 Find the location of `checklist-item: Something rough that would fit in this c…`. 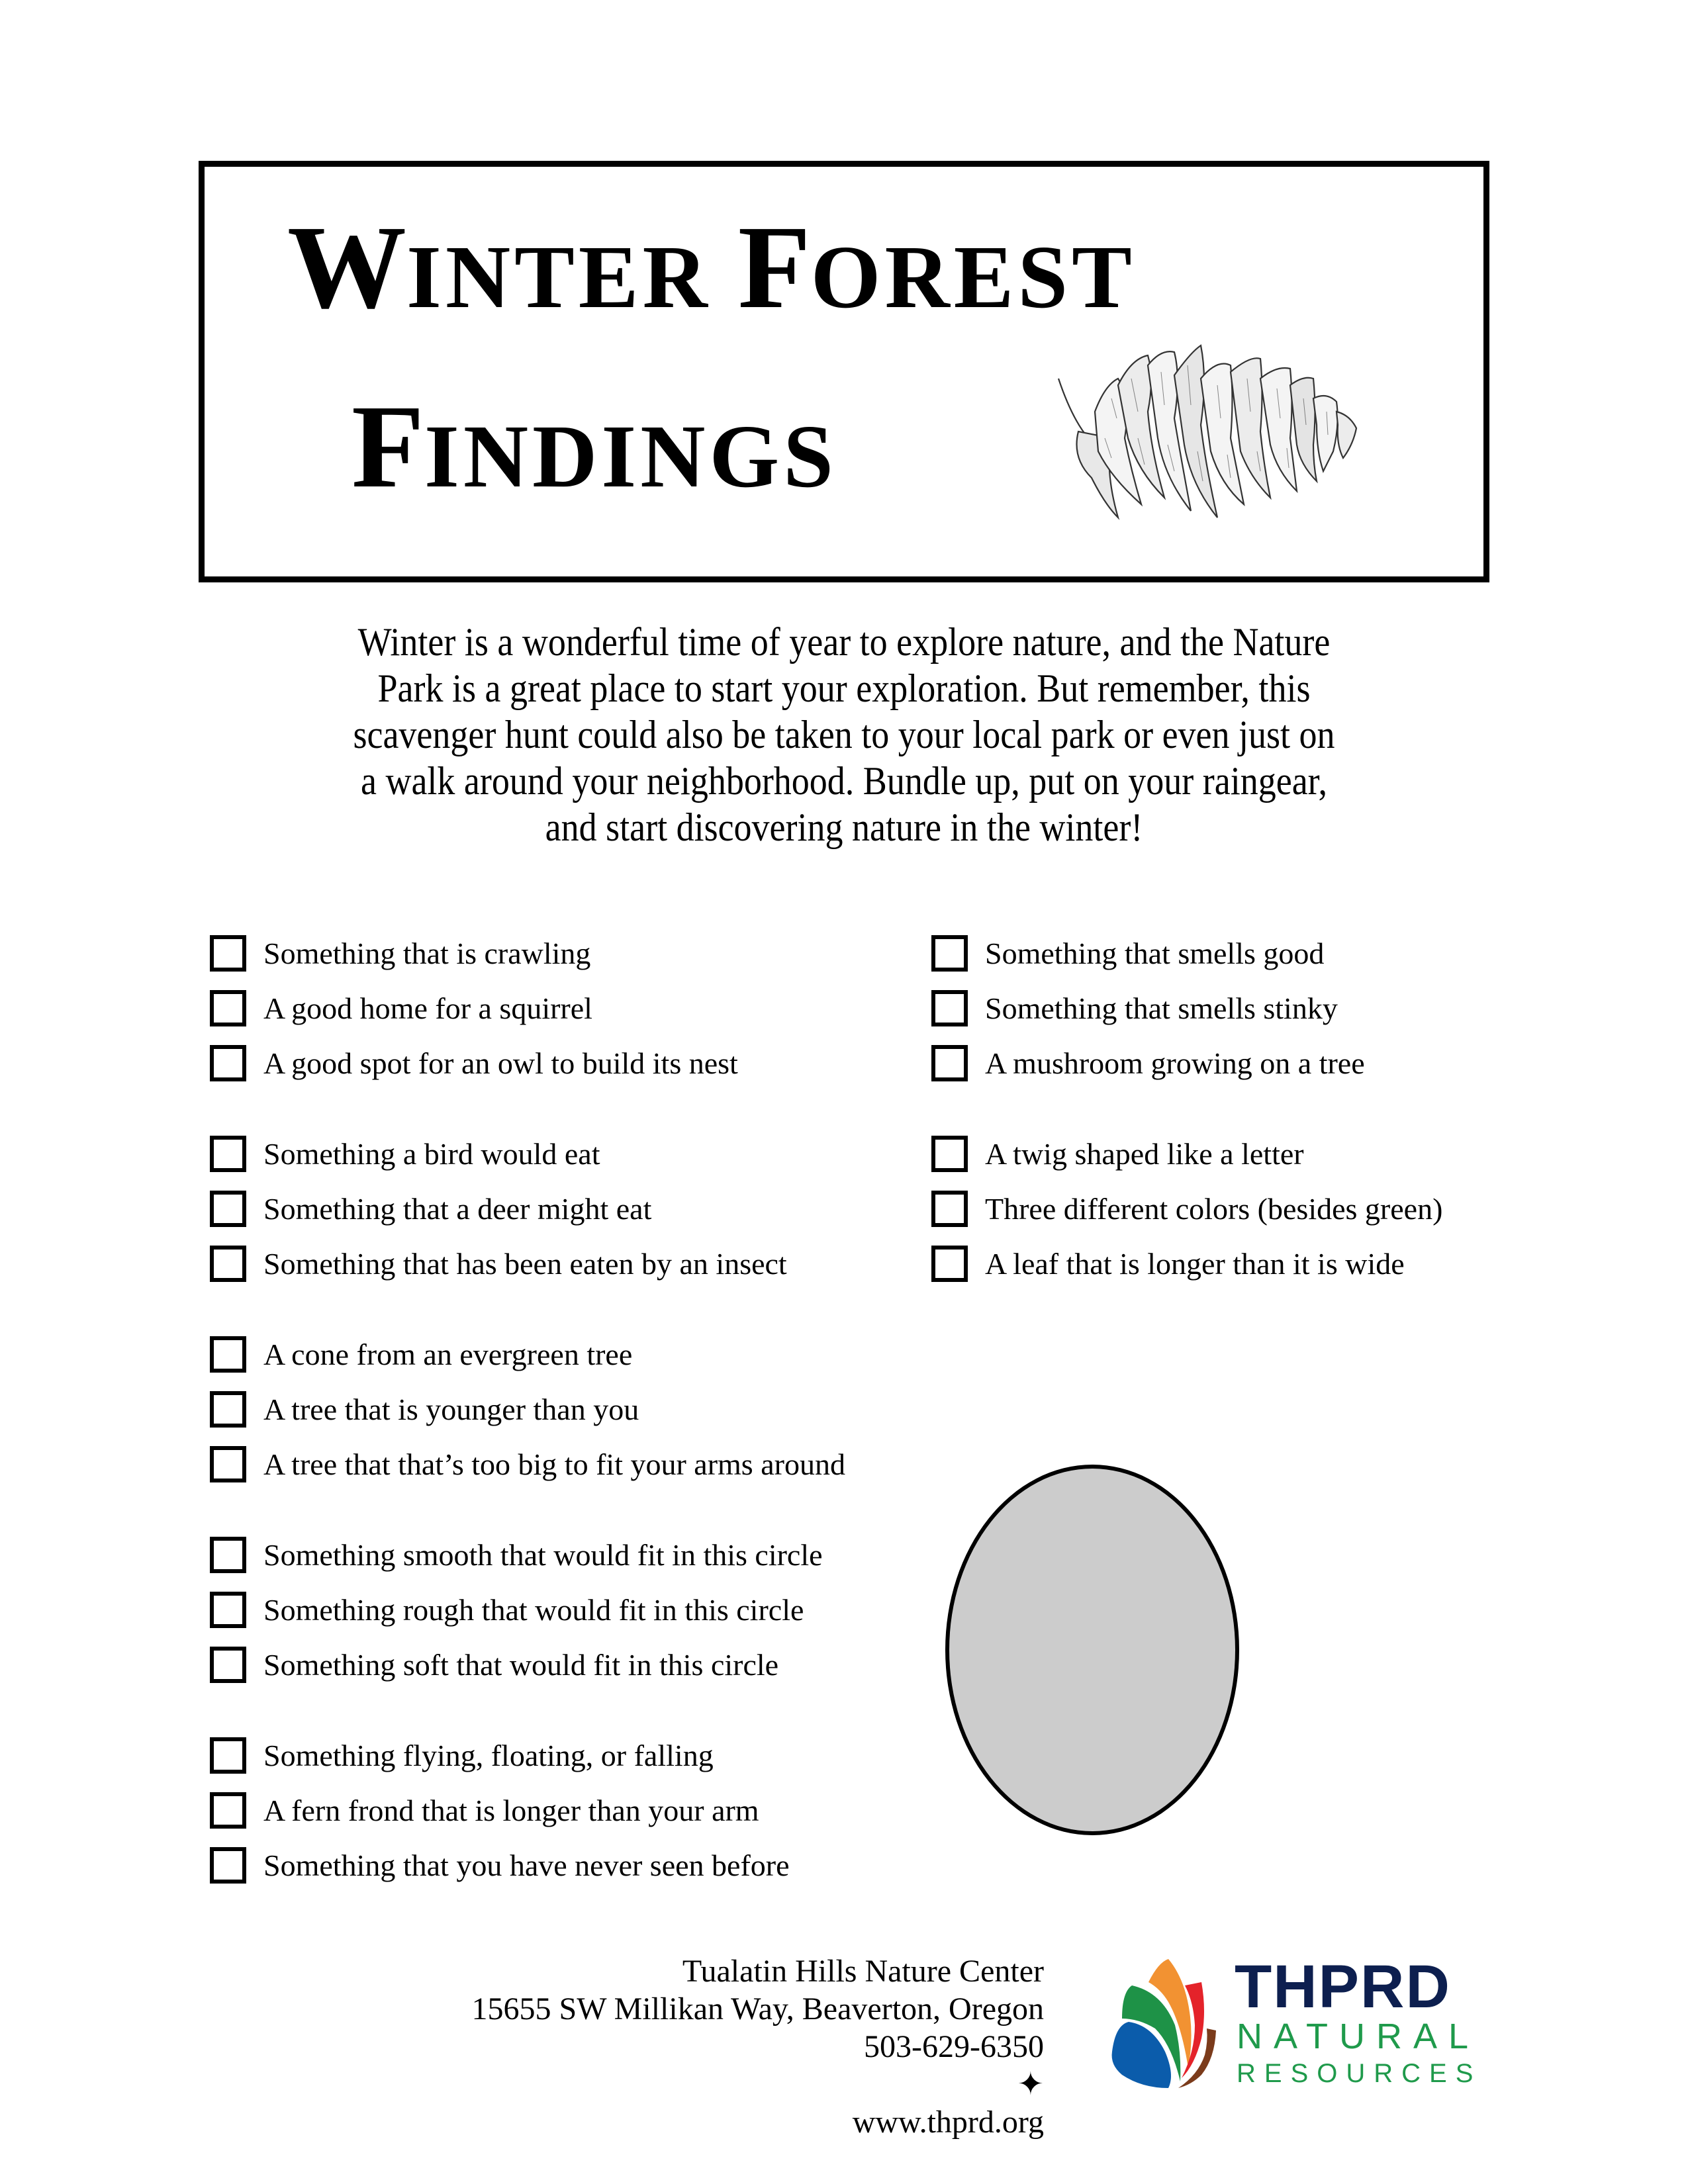

checklist-item: Something rough that would fit in this c… is located at coordinates (507, 1609).